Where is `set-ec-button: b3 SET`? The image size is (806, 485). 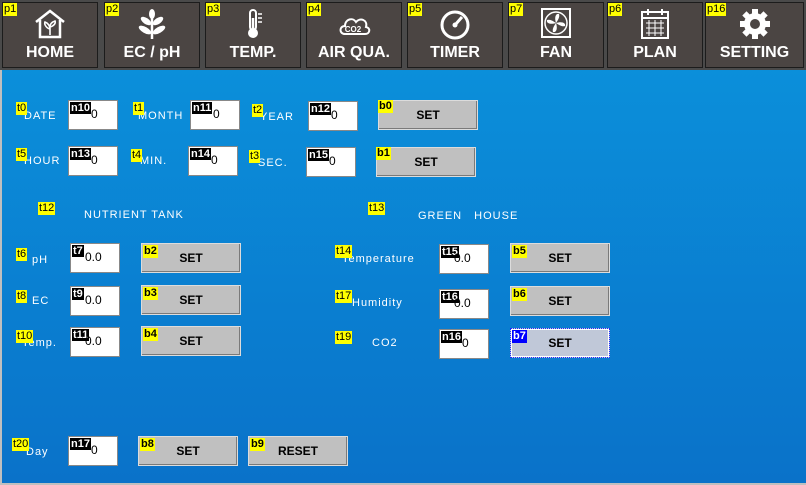 set-ec-button: b3 SET is located at coordinates (191, 300).